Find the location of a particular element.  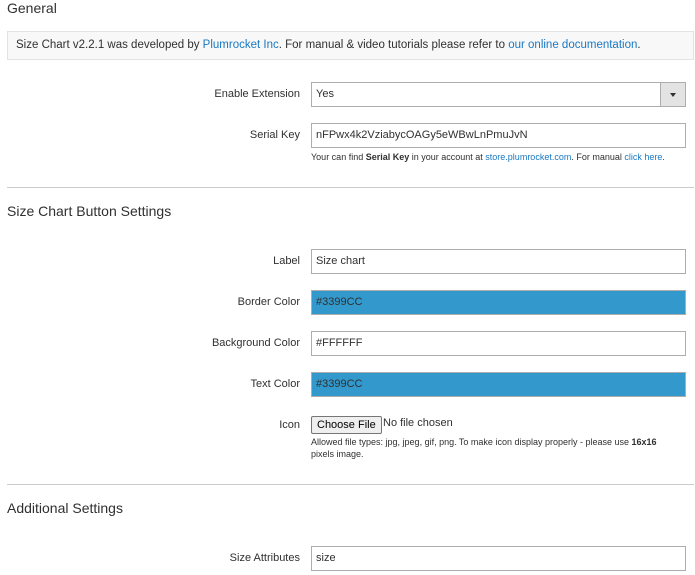

notice-prefix: Size Chart v2.2.1 was developed by is located at coordinates (109, 45).